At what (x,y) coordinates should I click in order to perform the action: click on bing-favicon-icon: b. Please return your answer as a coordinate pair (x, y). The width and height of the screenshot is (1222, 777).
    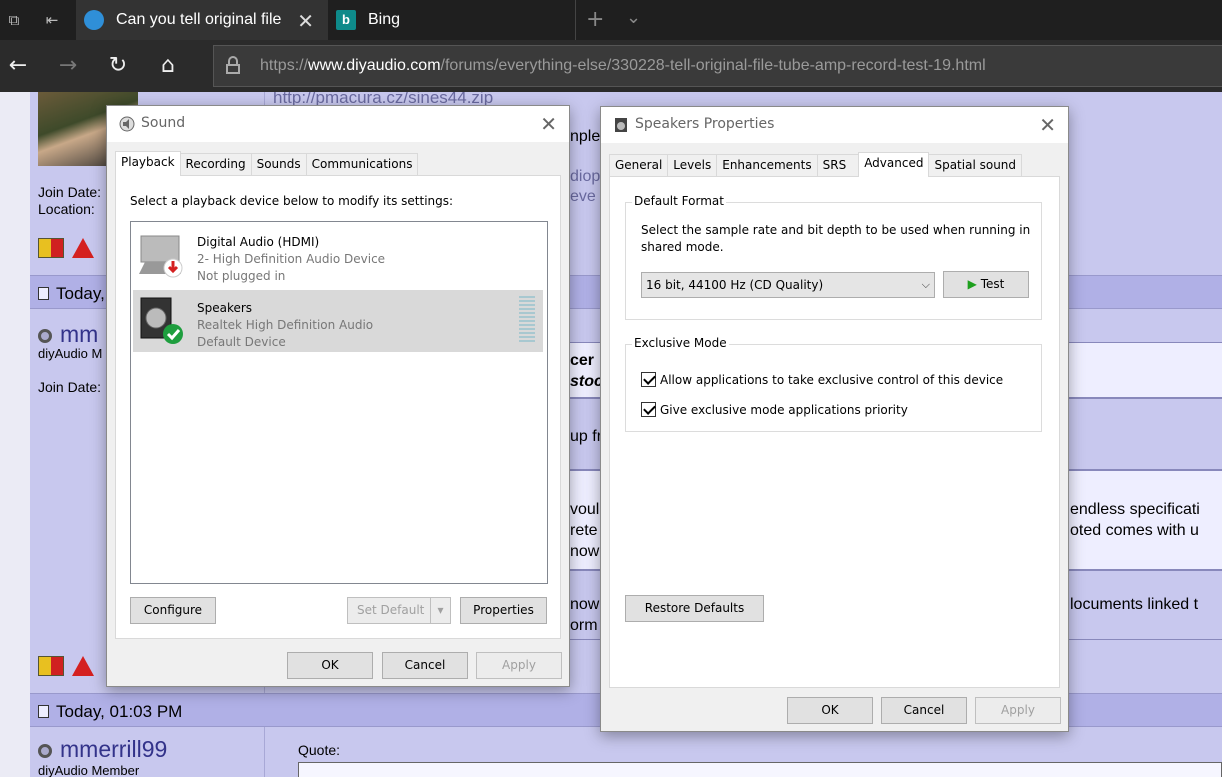
    Looking at the image, I should click on (346, 20).